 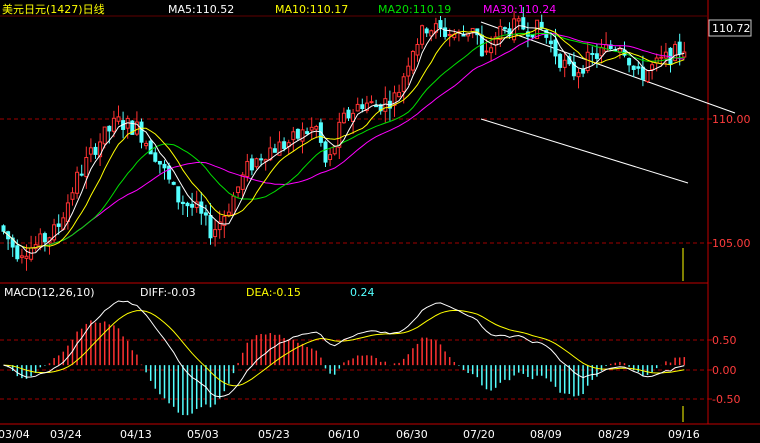 I want to click on macd-title: MACD(12,26,10), so click(x=49, y=292).